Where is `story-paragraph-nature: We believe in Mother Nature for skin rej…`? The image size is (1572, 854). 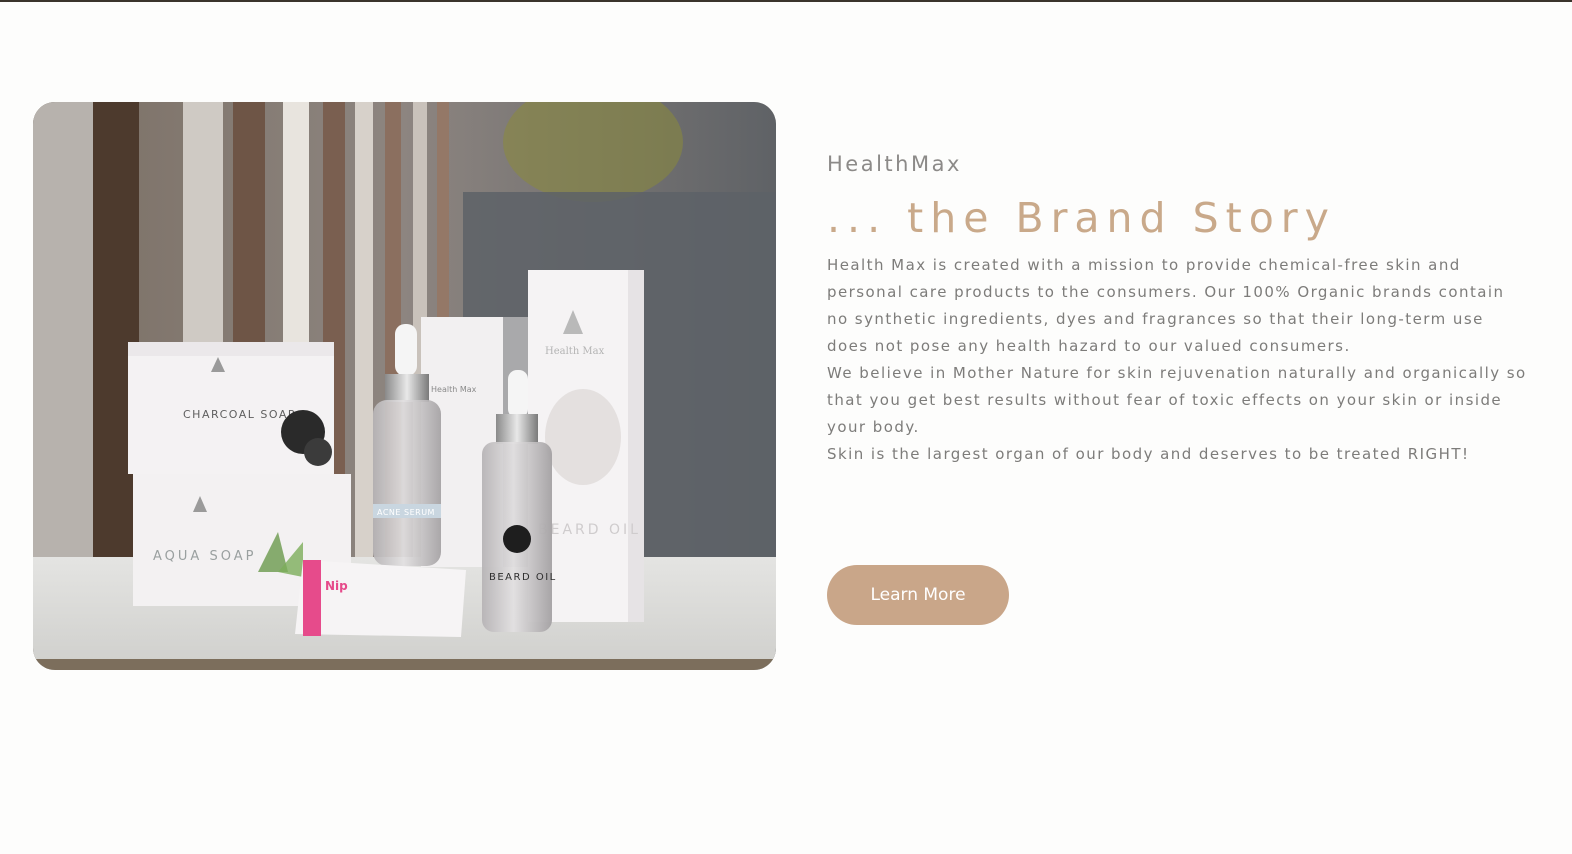
story-paragraph-nature: We believe in Mother Nature for skin rej… is located at coordinates (1177, 400).